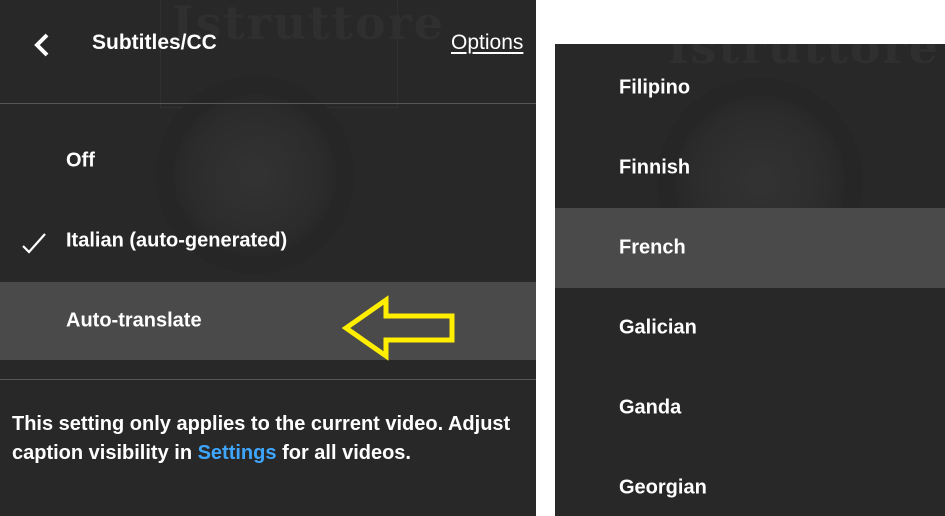 Image resolution: width=945 pixels, height=516 pixels. I want to click on language-item-ganda: Ganda, so click(750, 408).